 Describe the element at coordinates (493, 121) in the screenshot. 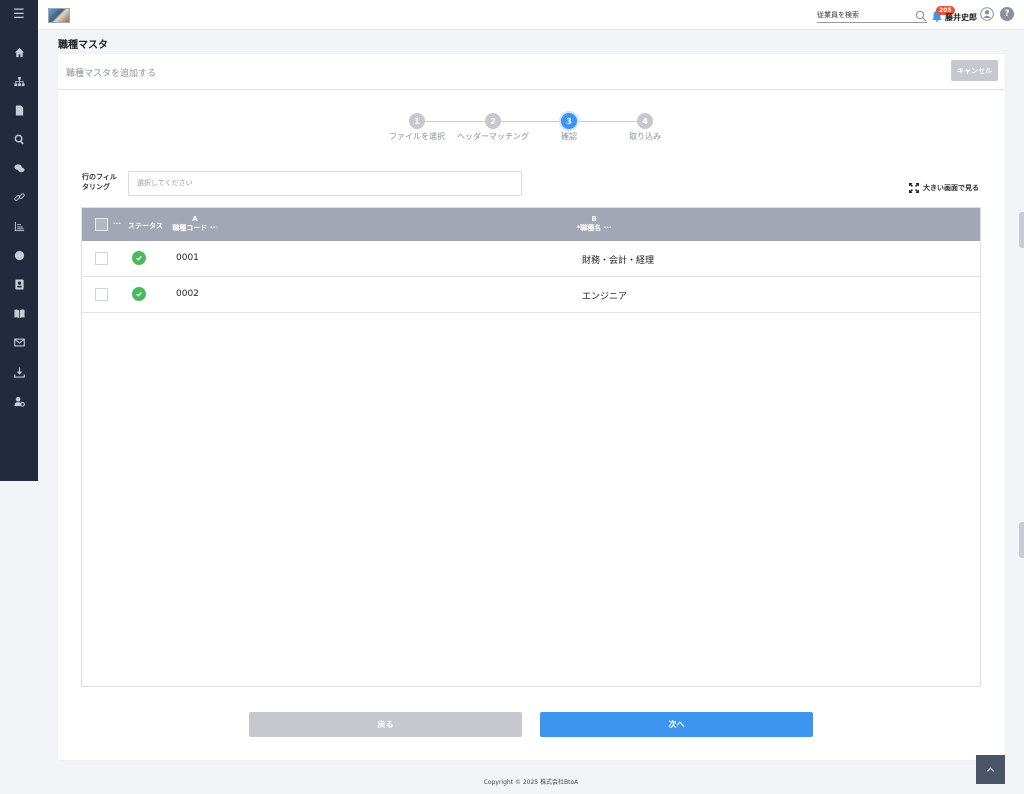

I see `step-2-circle: 2` at that location.